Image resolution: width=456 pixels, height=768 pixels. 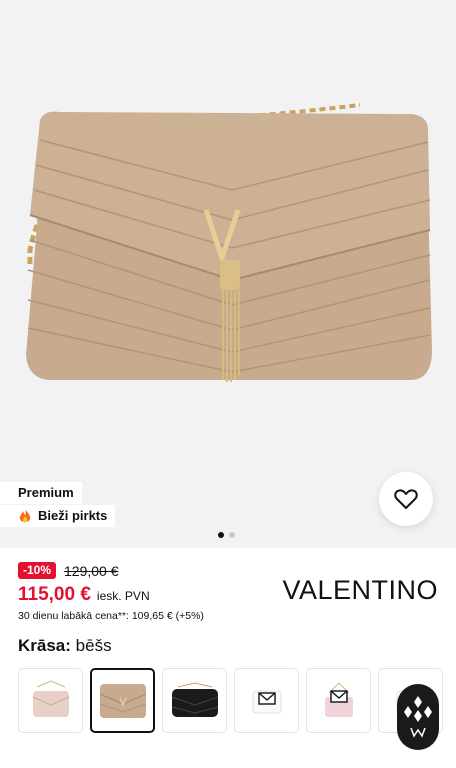 I want to click on light-pink-bag-thumbnail, so click(x=338, y=699).